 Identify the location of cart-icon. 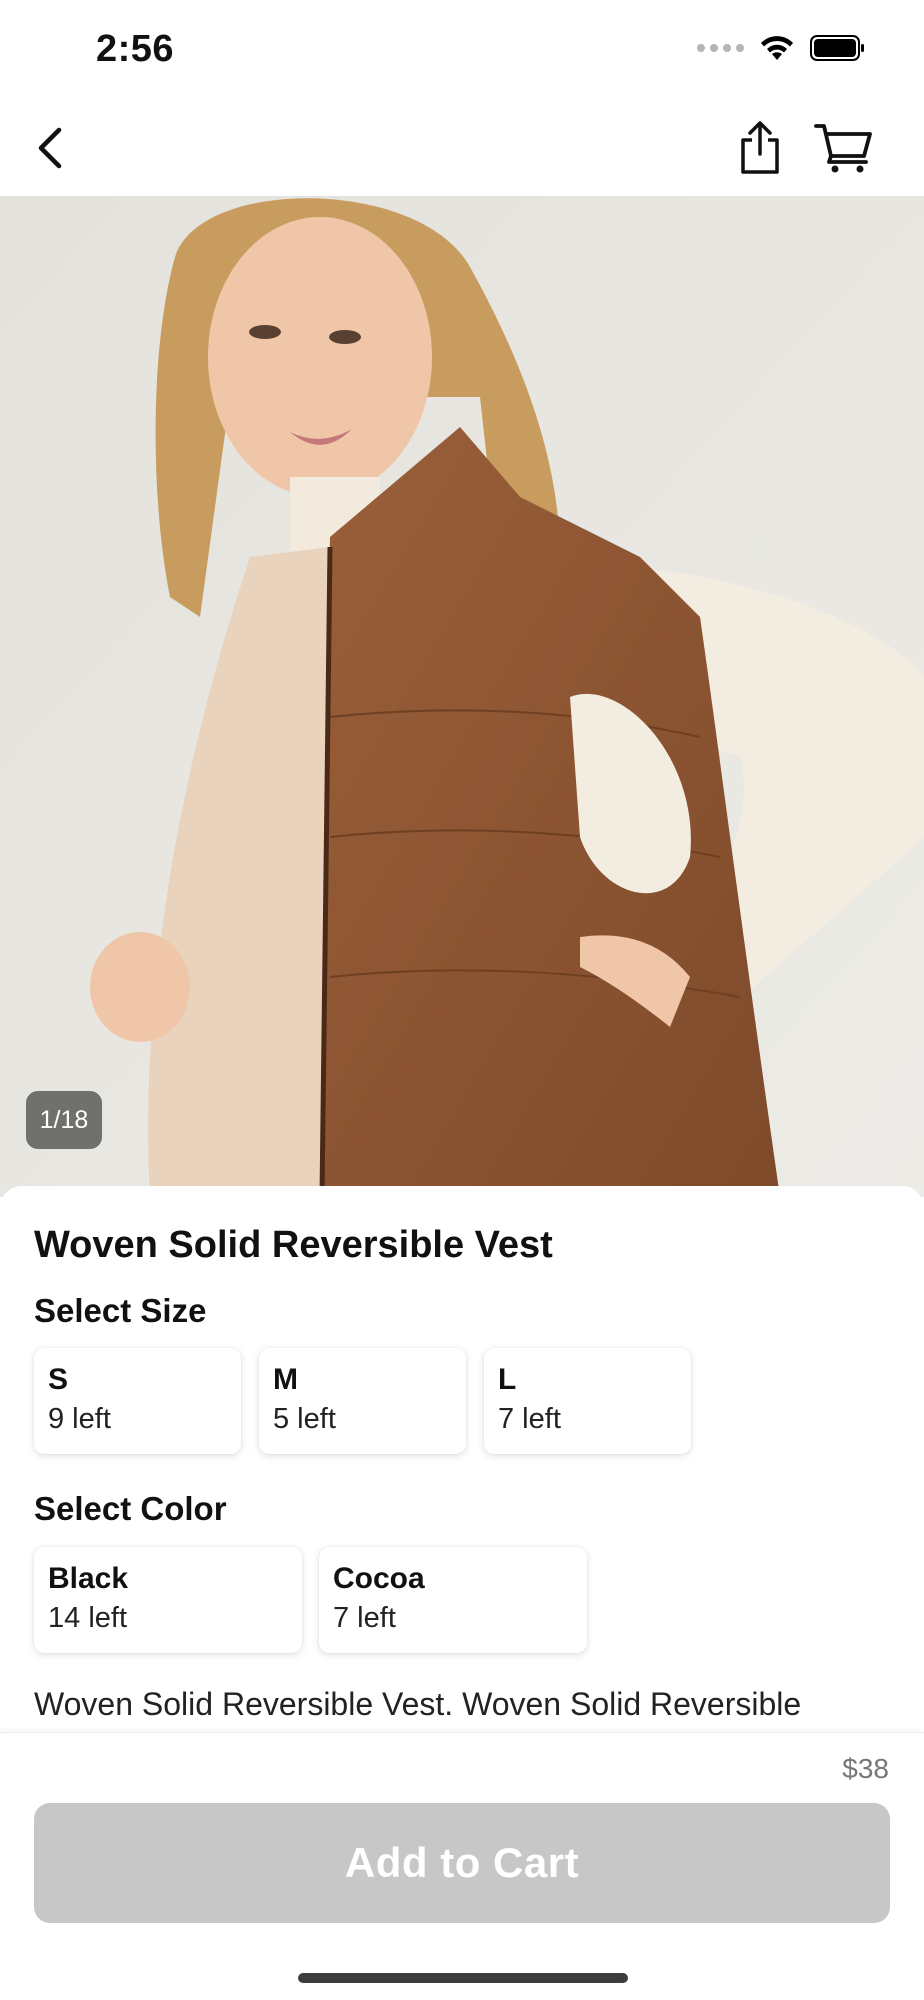
(843, 148).